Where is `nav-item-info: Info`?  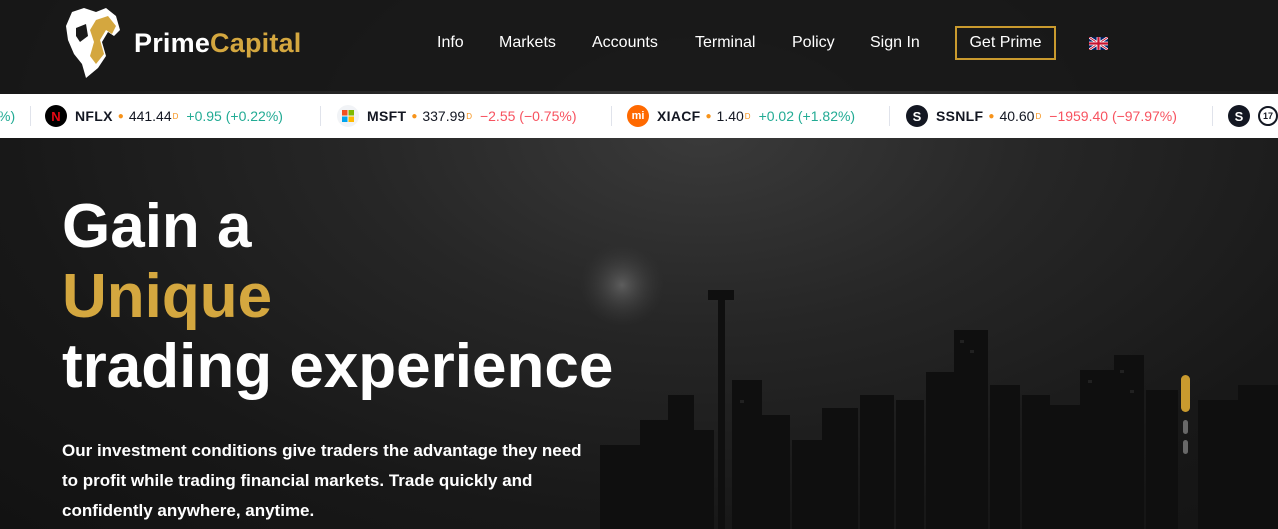 nav-item-info: Info is located at coordinates (450, 43).